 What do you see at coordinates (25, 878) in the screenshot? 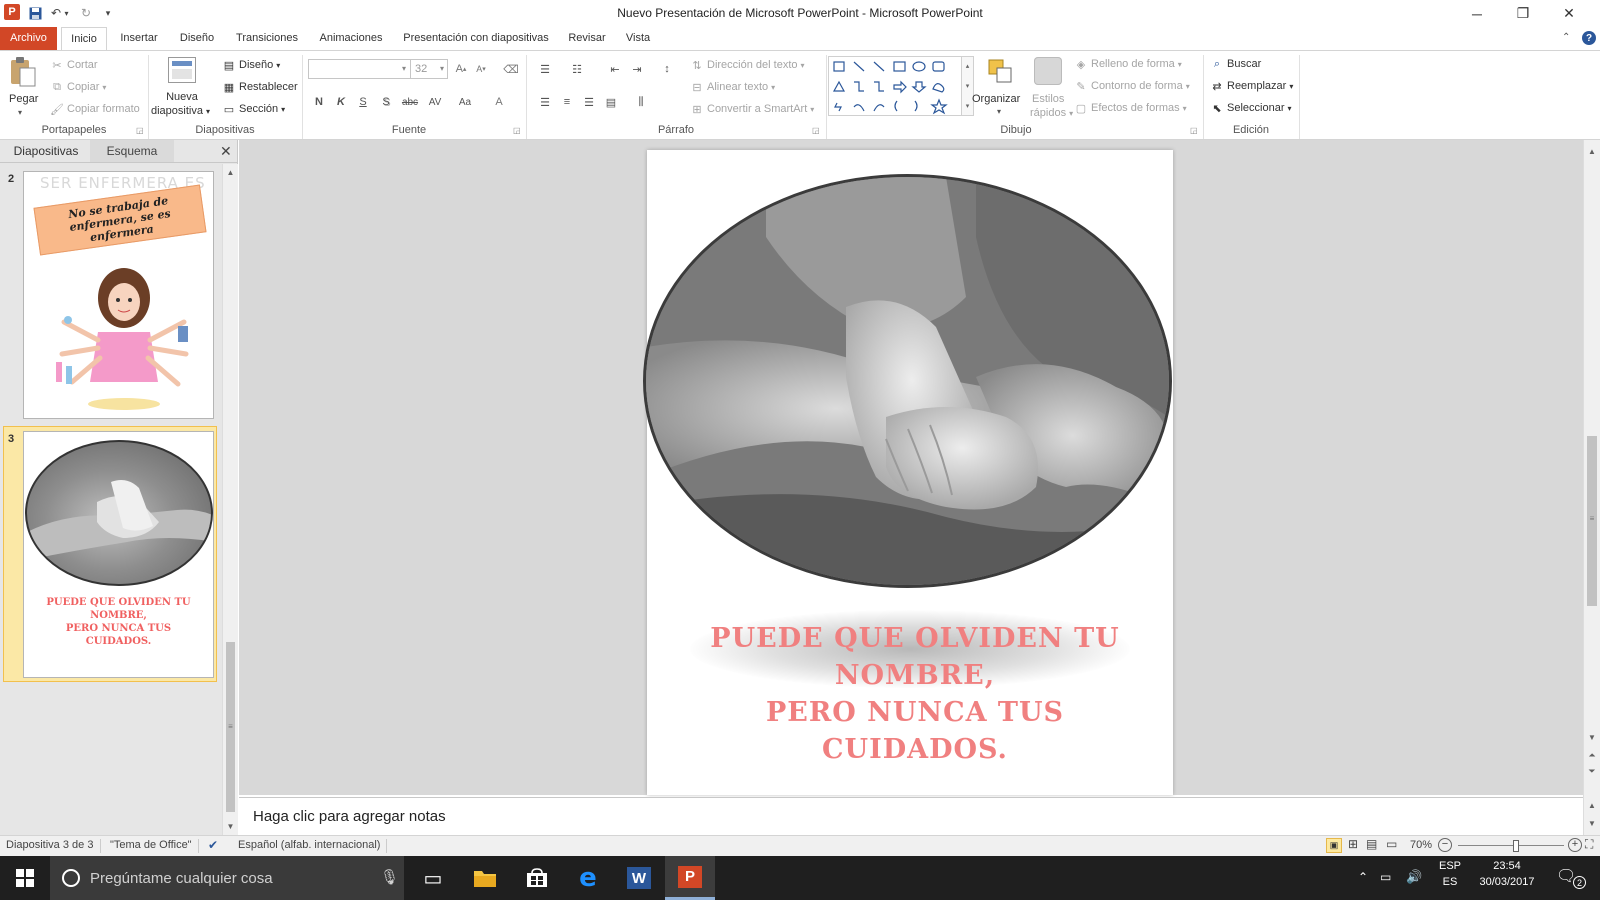
I see `start-button` at bounding box center [25, 878].